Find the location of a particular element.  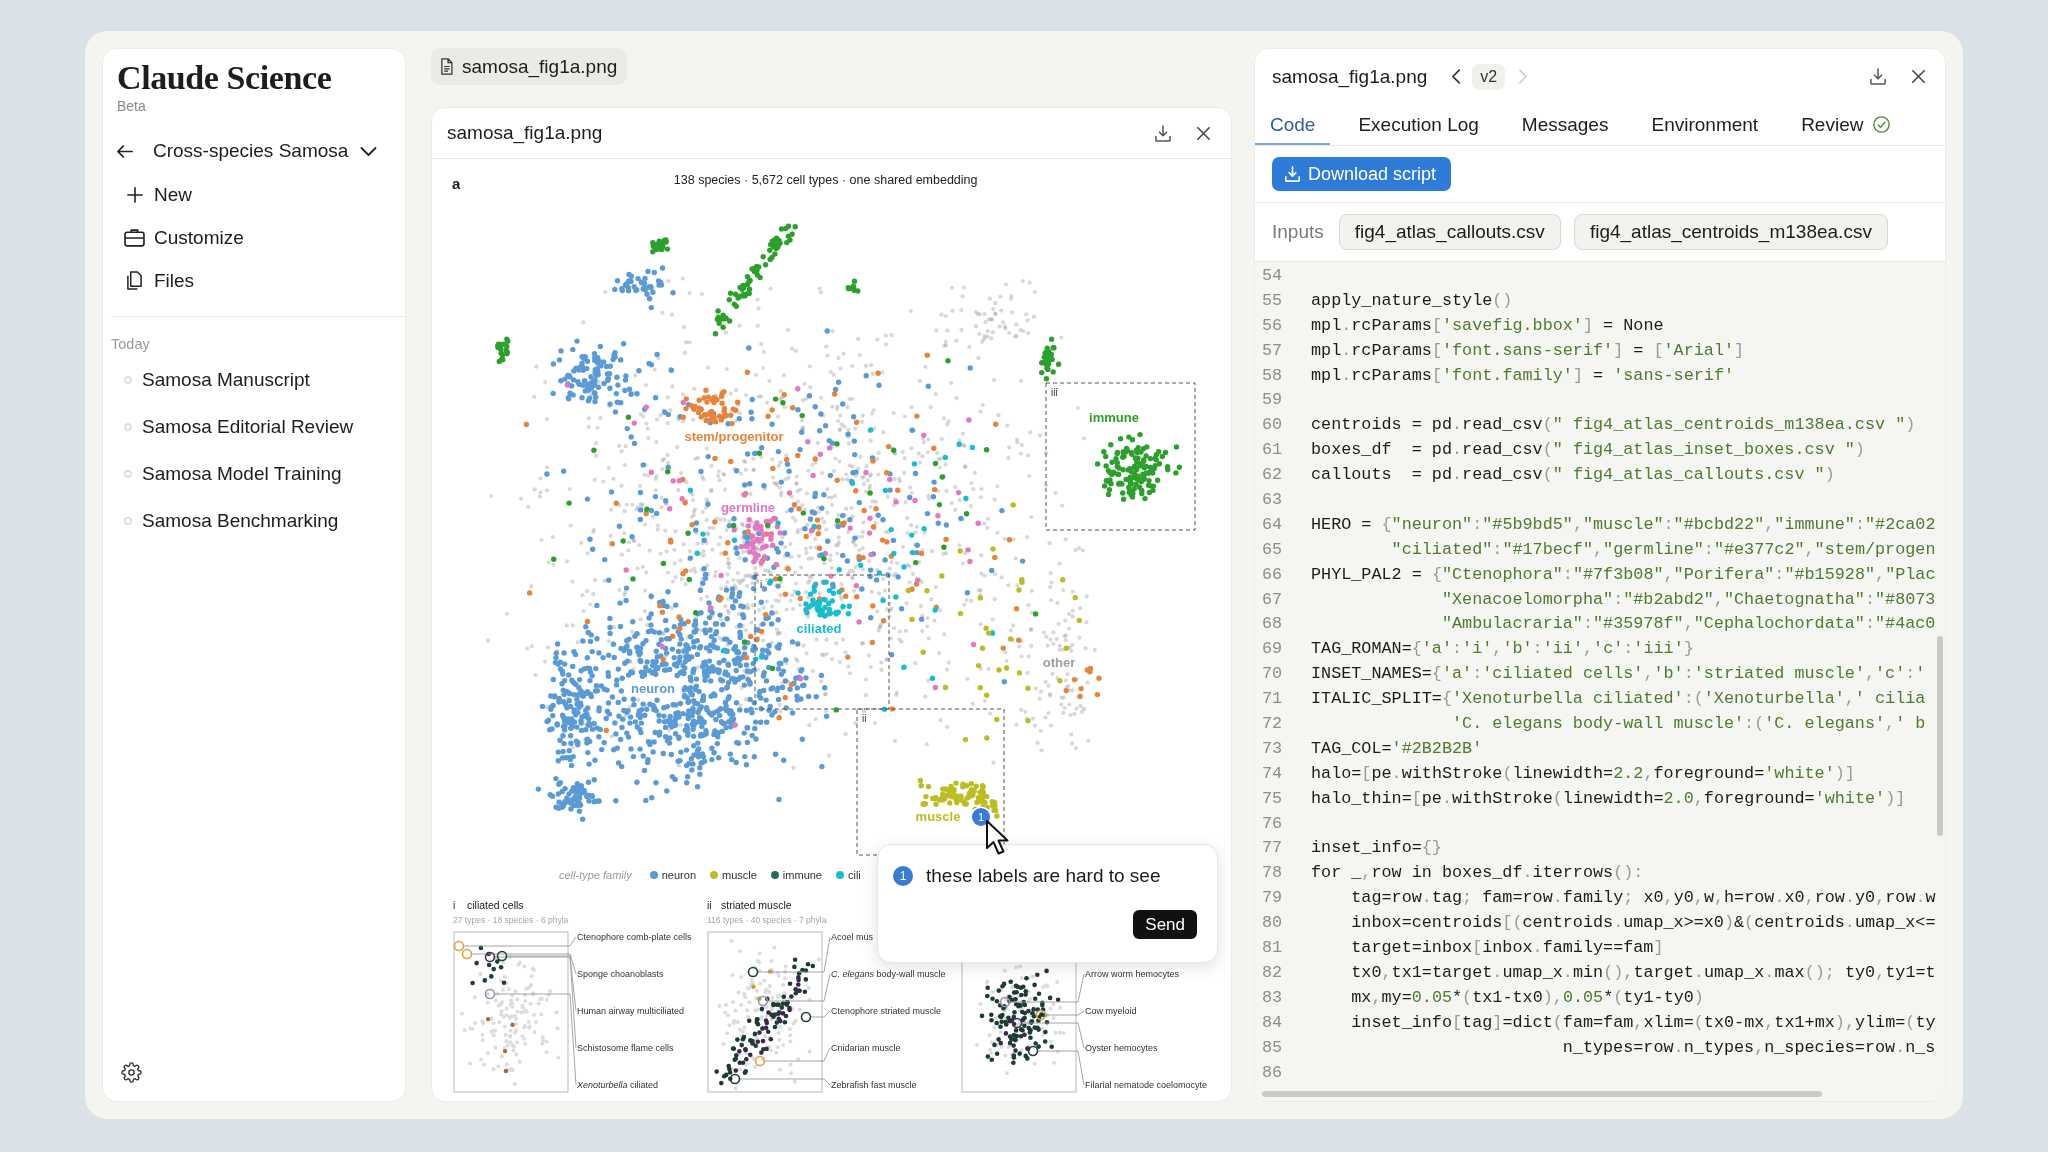

line-number: 84 is located at coordinates (1272, 1022).